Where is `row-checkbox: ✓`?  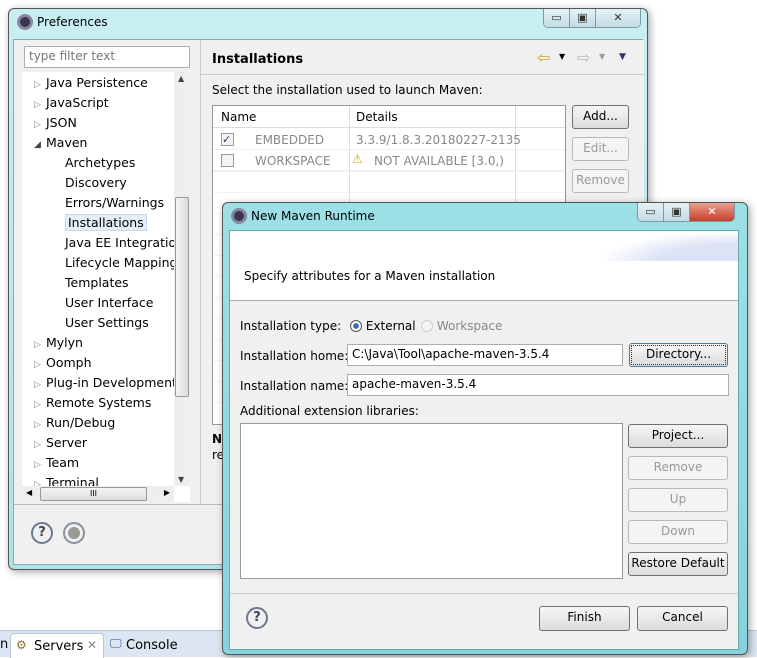 row-checkbox: ✓ is located at coordinates (227, 139).